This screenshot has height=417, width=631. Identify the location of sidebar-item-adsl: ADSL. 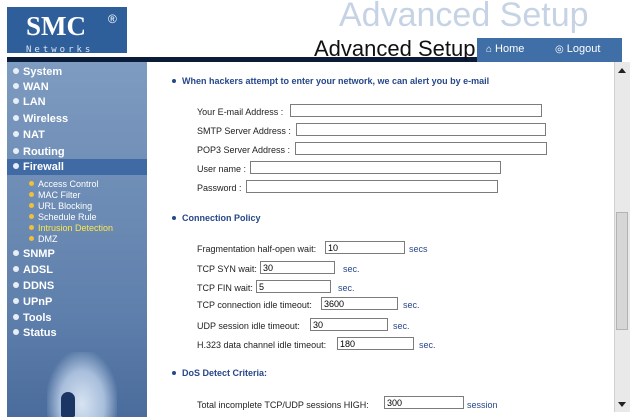
(33, 270).